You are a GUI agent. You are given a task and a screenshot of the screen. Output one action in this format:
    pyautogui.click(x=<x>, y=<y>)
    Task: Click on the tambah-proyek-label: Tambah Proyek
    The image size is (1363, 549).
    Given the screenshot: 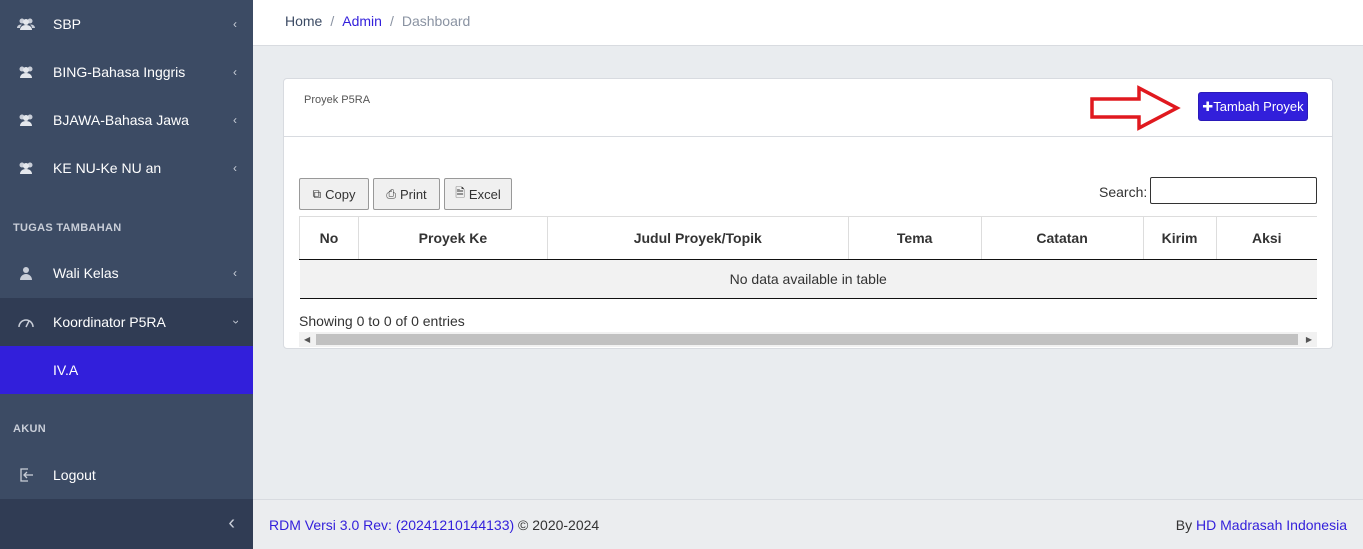 What is the action you would take?
    pyautogui.click(x=1258, y=106)
    